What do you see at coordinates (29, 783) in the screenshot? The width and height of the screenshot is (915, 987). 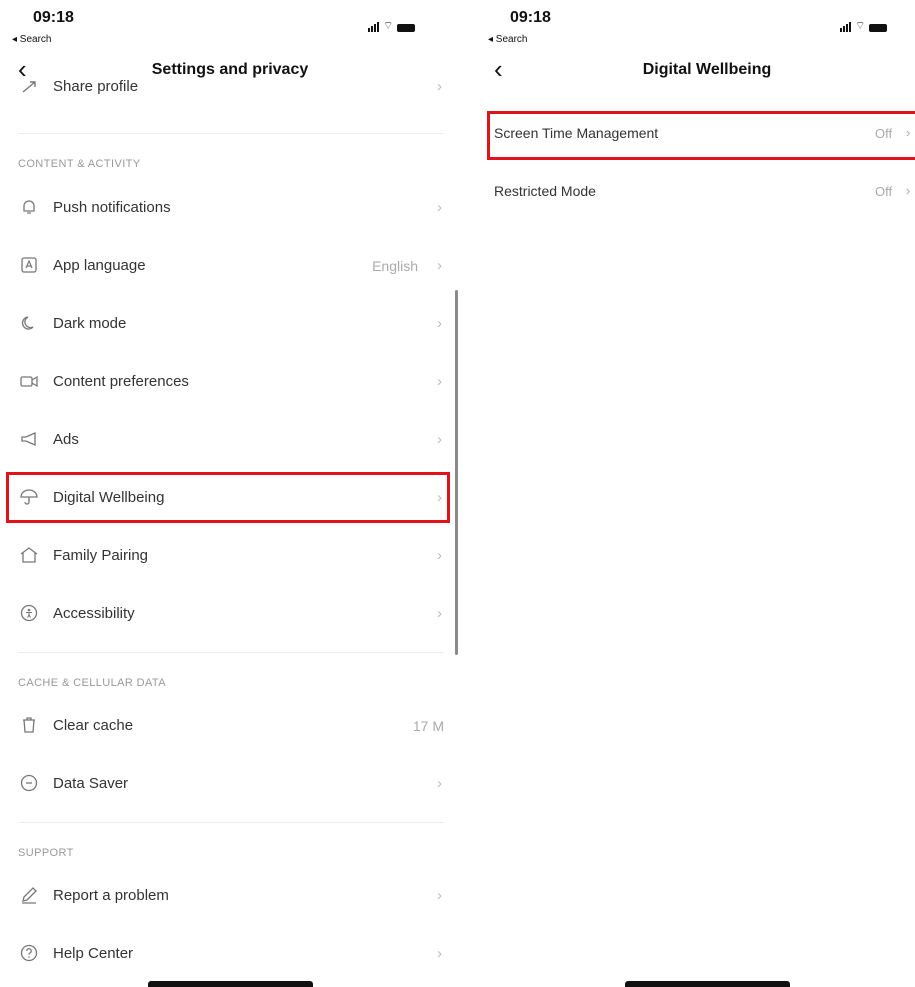 I see `data-saver-icon` at bounding box center [29, 783].